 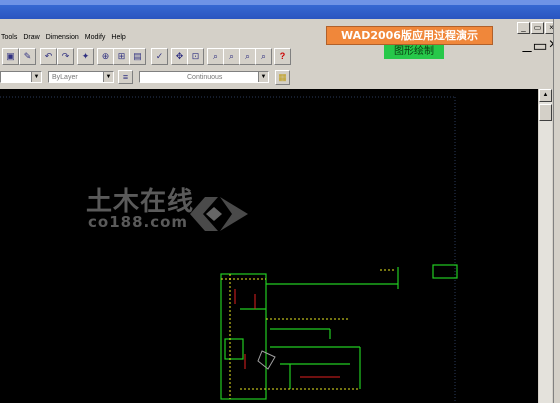 What do you see at coordinates (414, 52) in the screenshot?
I see `demo-subtitle-banner: 图形绘制` at bounding box center [414, 52].